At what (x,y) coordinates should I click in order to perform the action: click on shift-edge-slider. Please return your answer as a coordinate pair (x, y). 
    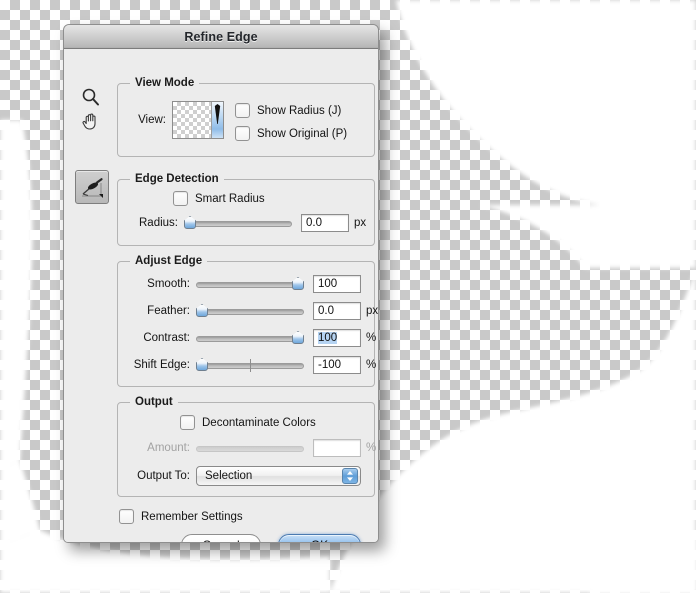
    Looking at the image, I should click on (250, 365).